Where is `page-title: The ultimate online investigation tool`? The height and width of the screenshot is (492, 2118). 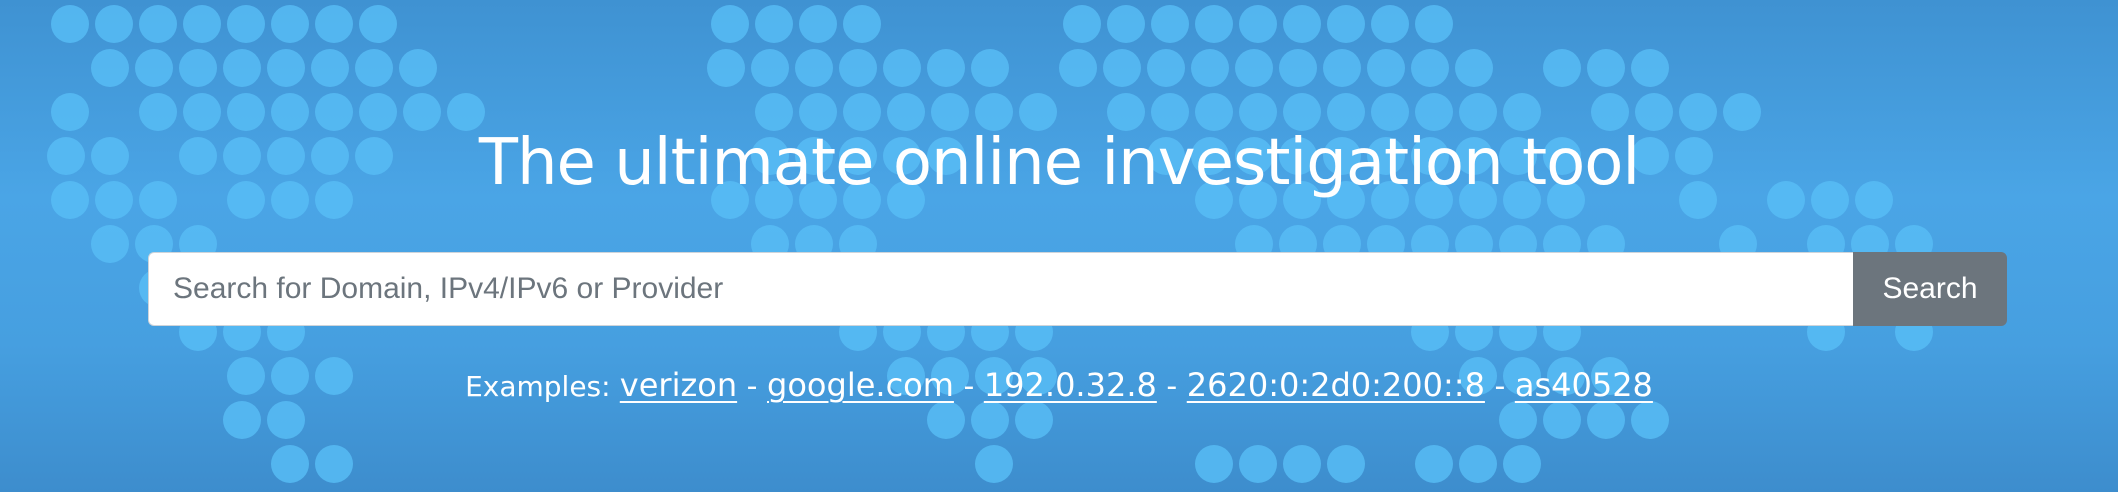
page-title: The ultimate online investigation tool is located at coordinates (1059, 163).